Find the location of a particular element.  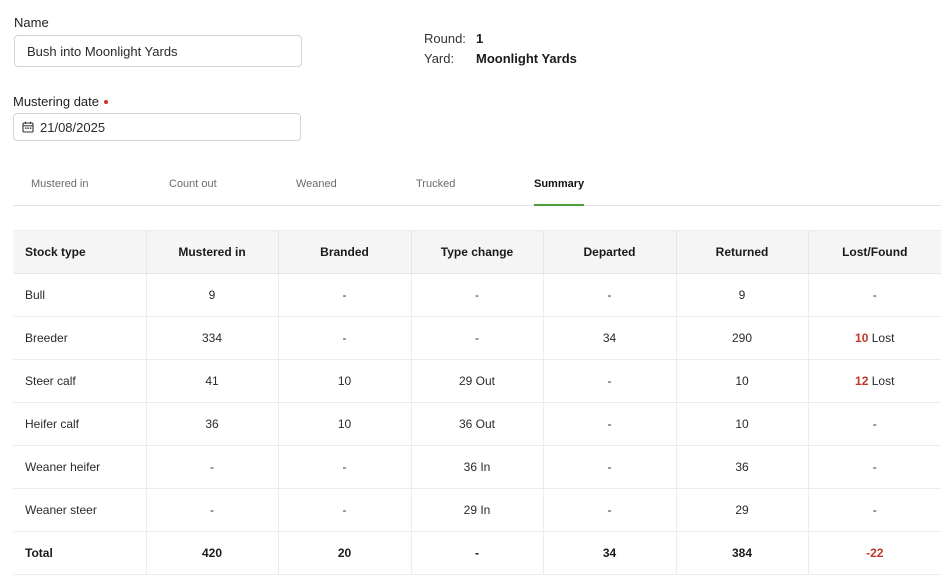

mustering-date-value: 21/08/2025 is located at coordinates (73, 127).